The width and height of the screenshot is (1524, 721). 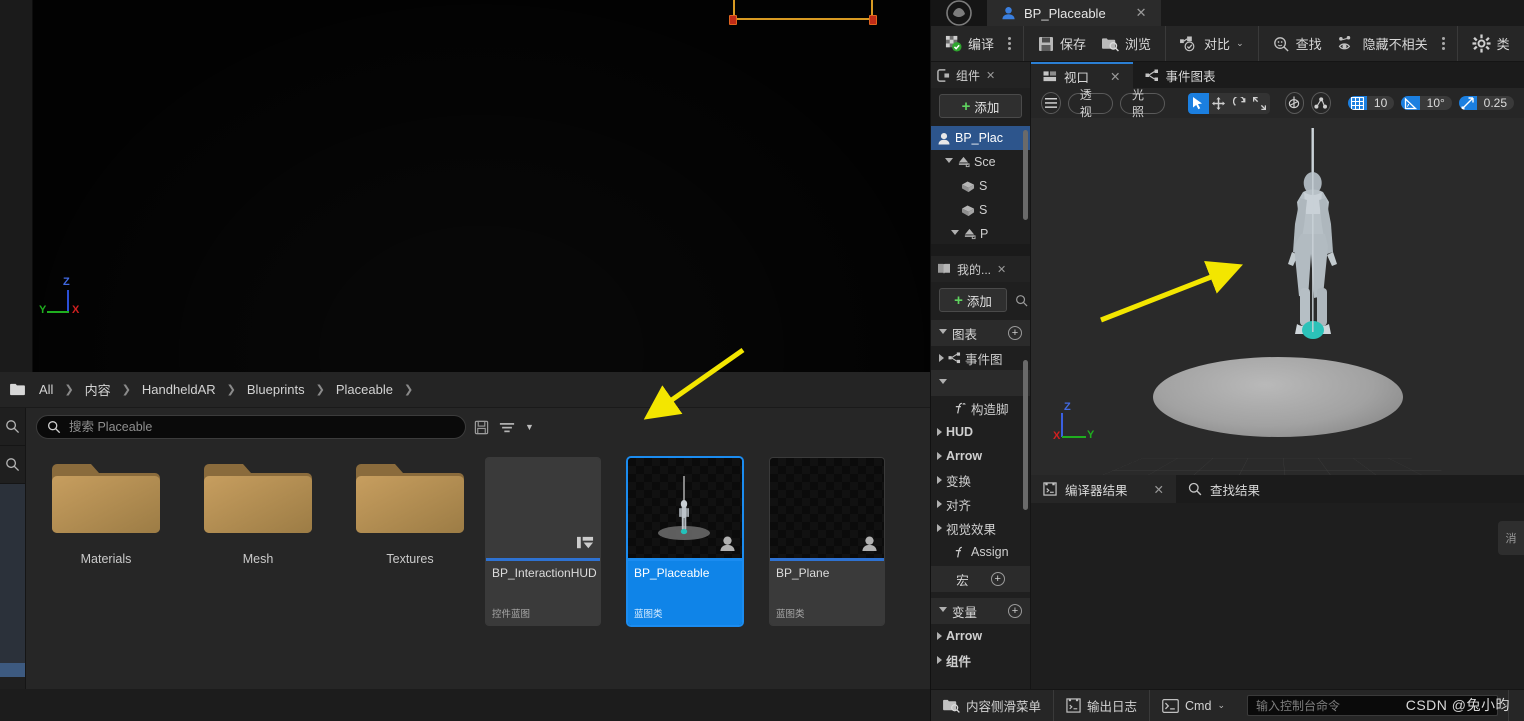 I want to click on scale-snap-value: 0.25, so click(x=1495, y=103).